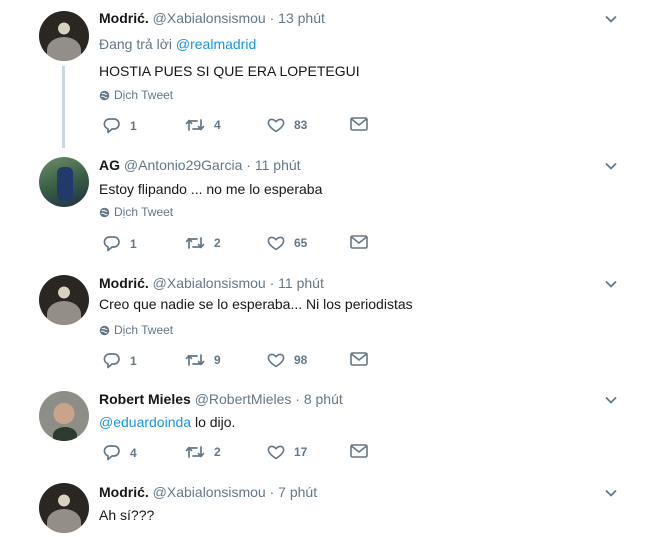 The image size is (660, 537). I want to click on like-button: 65, so click(287, 243).